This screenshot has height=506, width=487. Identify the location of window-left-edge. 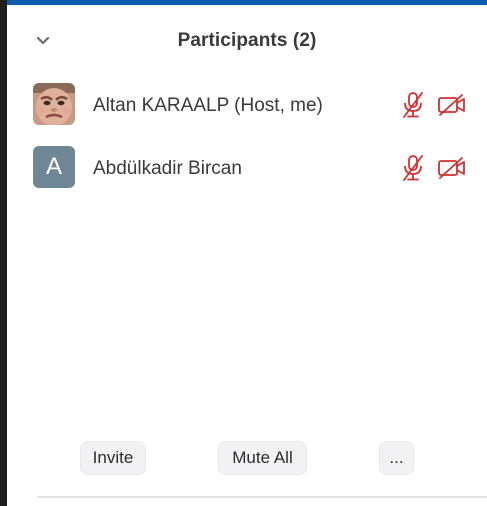
(3, 253).